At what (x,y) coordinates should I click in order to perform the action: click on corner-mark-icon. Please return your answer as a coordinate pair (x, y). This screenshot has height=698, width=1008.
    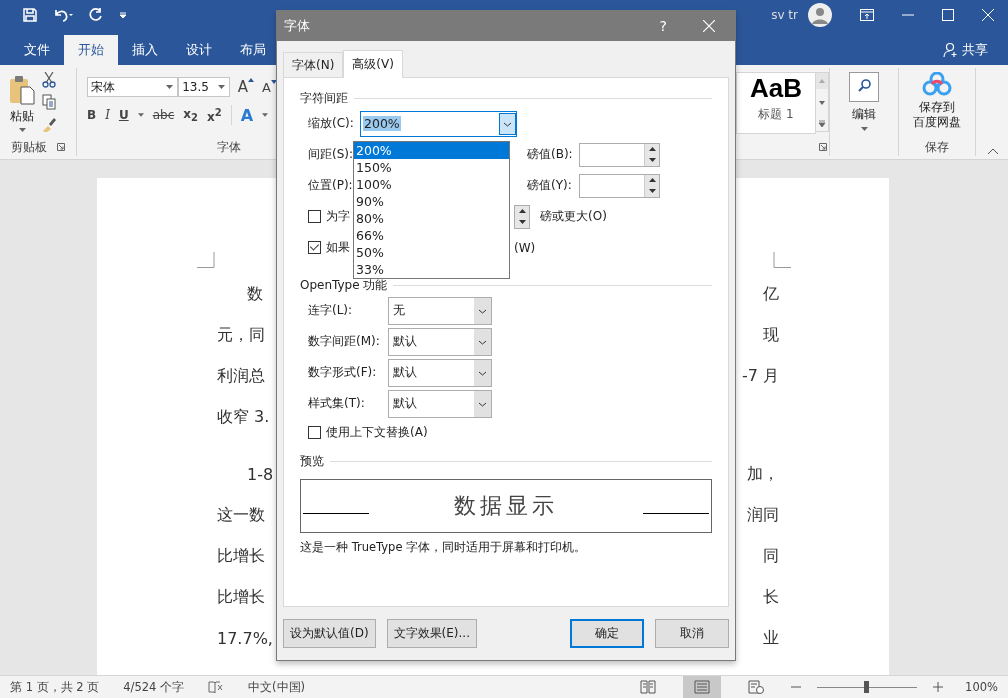
    Looking at the image, I should click on (206, 260).